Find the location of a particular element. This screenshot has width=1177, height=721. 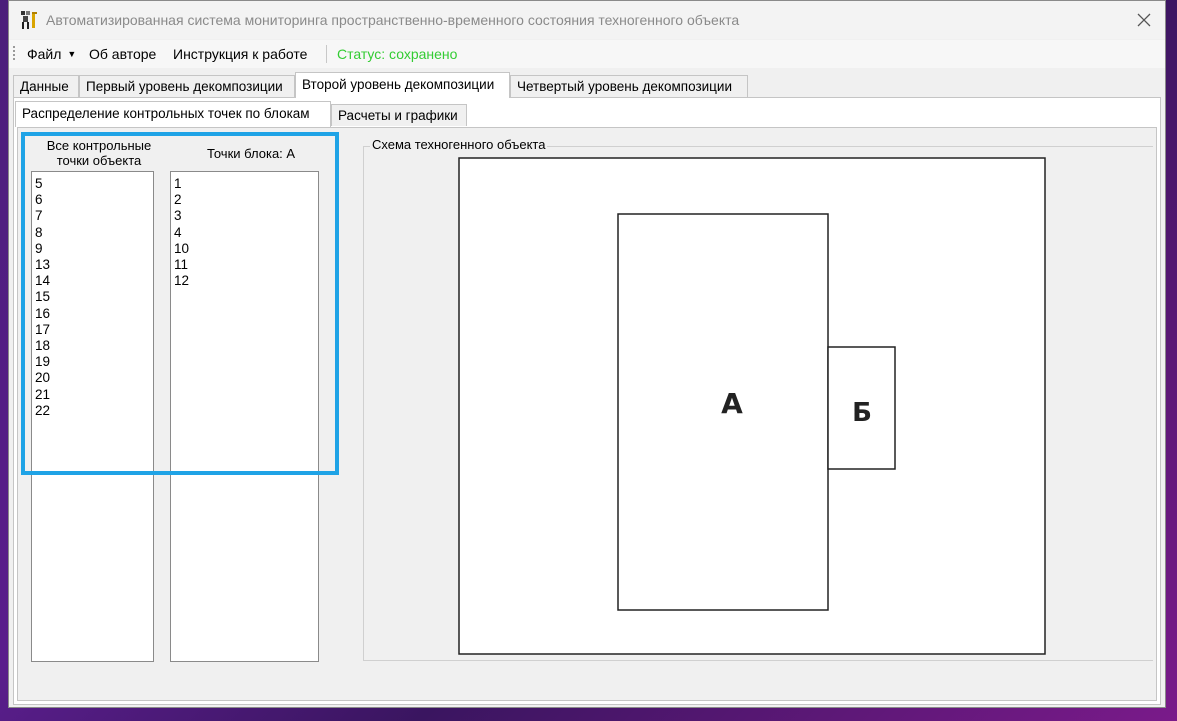

tab-calculations: Расчеты и графики is located at coordinates (399, 115).